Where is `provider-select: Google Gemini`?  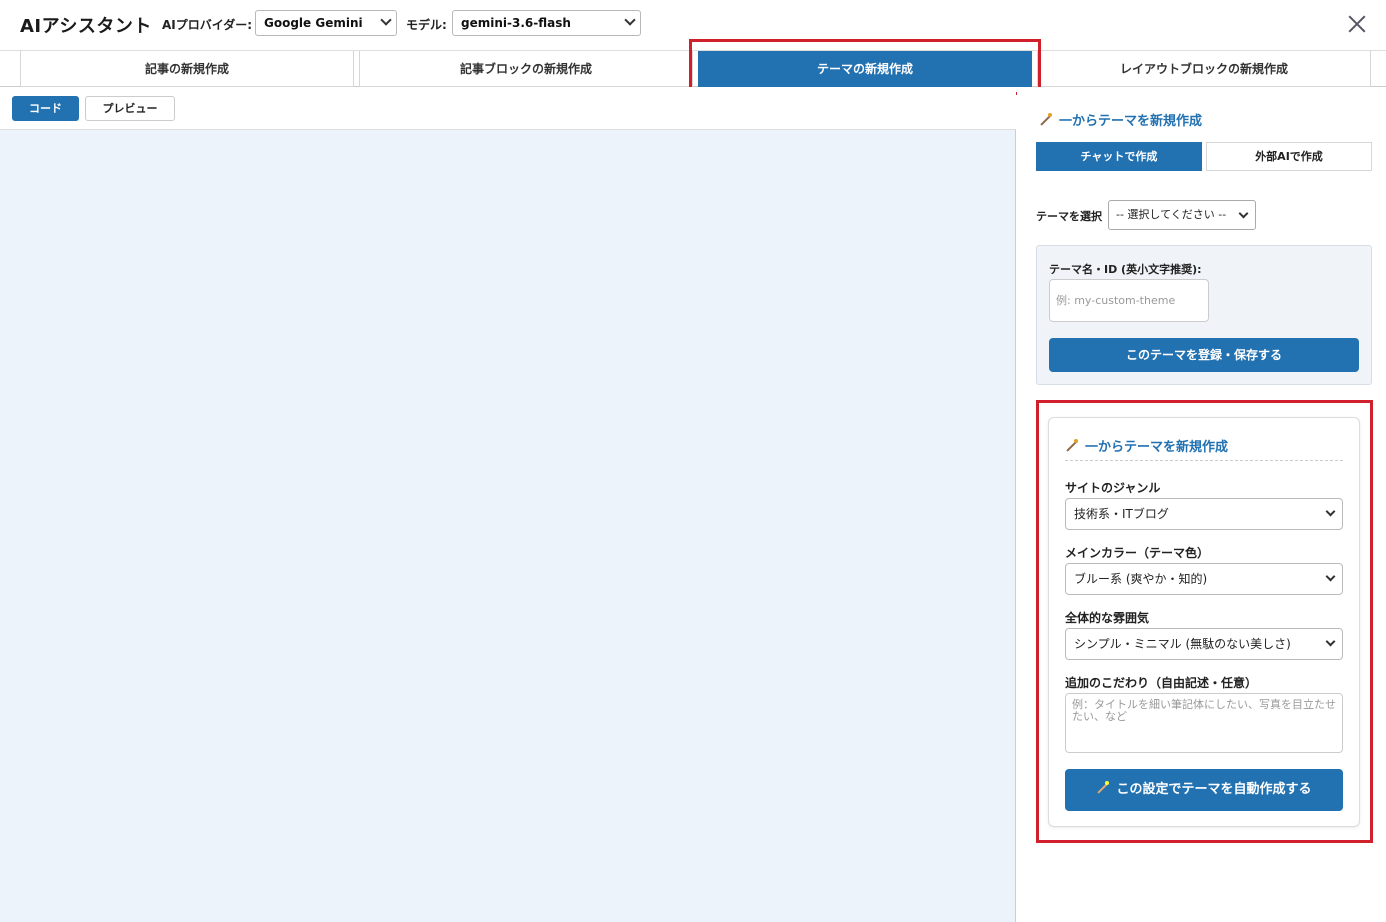
provider-select: Google Gemini is located at coordinates (326, 23).